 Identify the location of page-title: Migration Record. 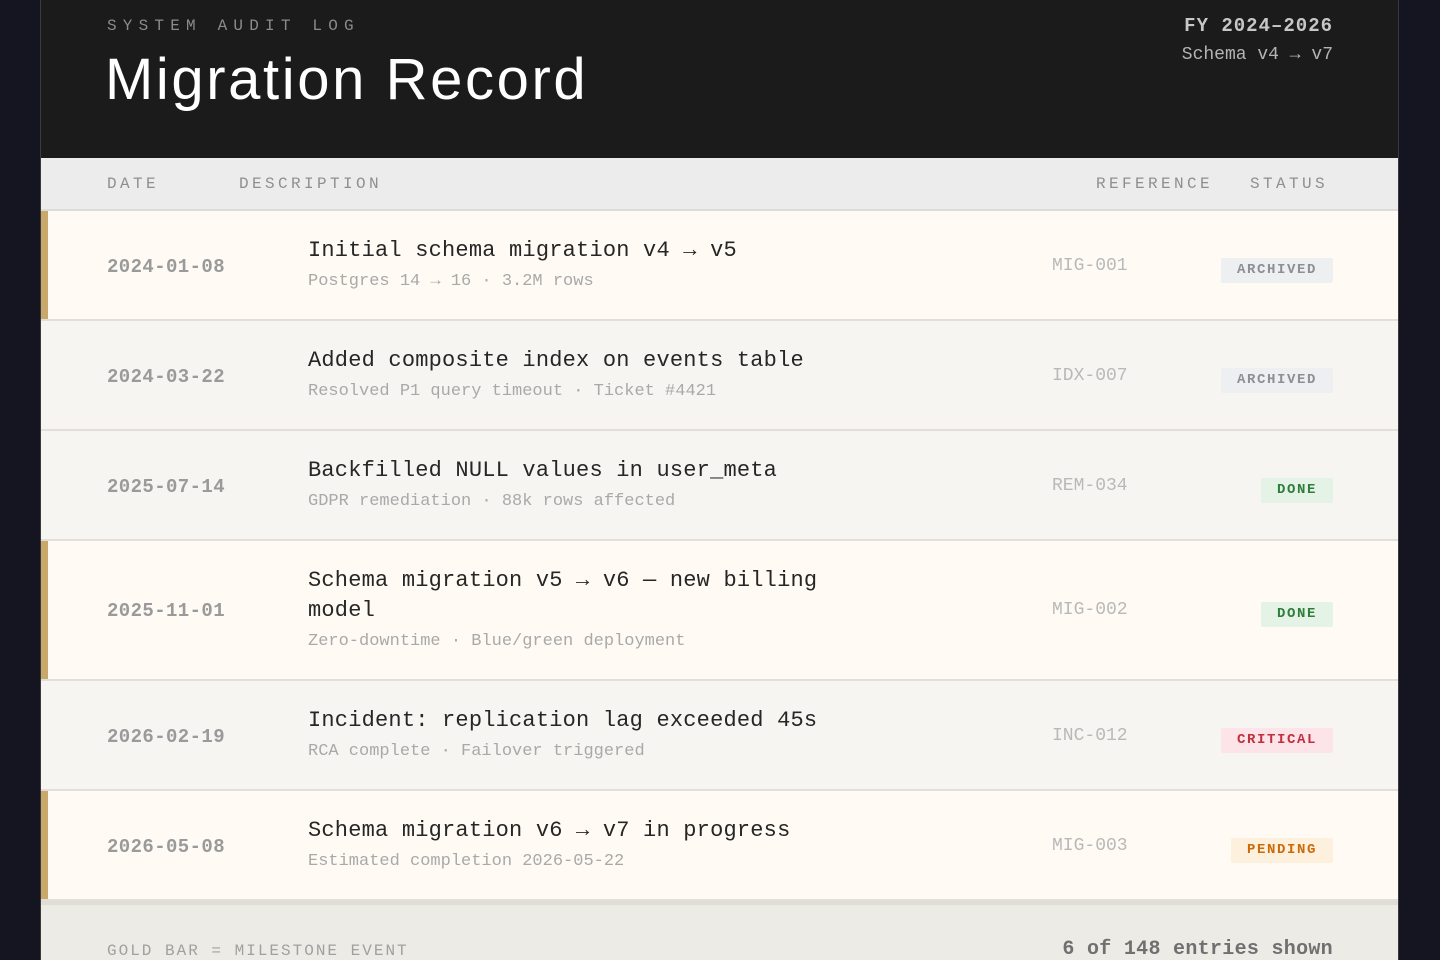
(347, 79).